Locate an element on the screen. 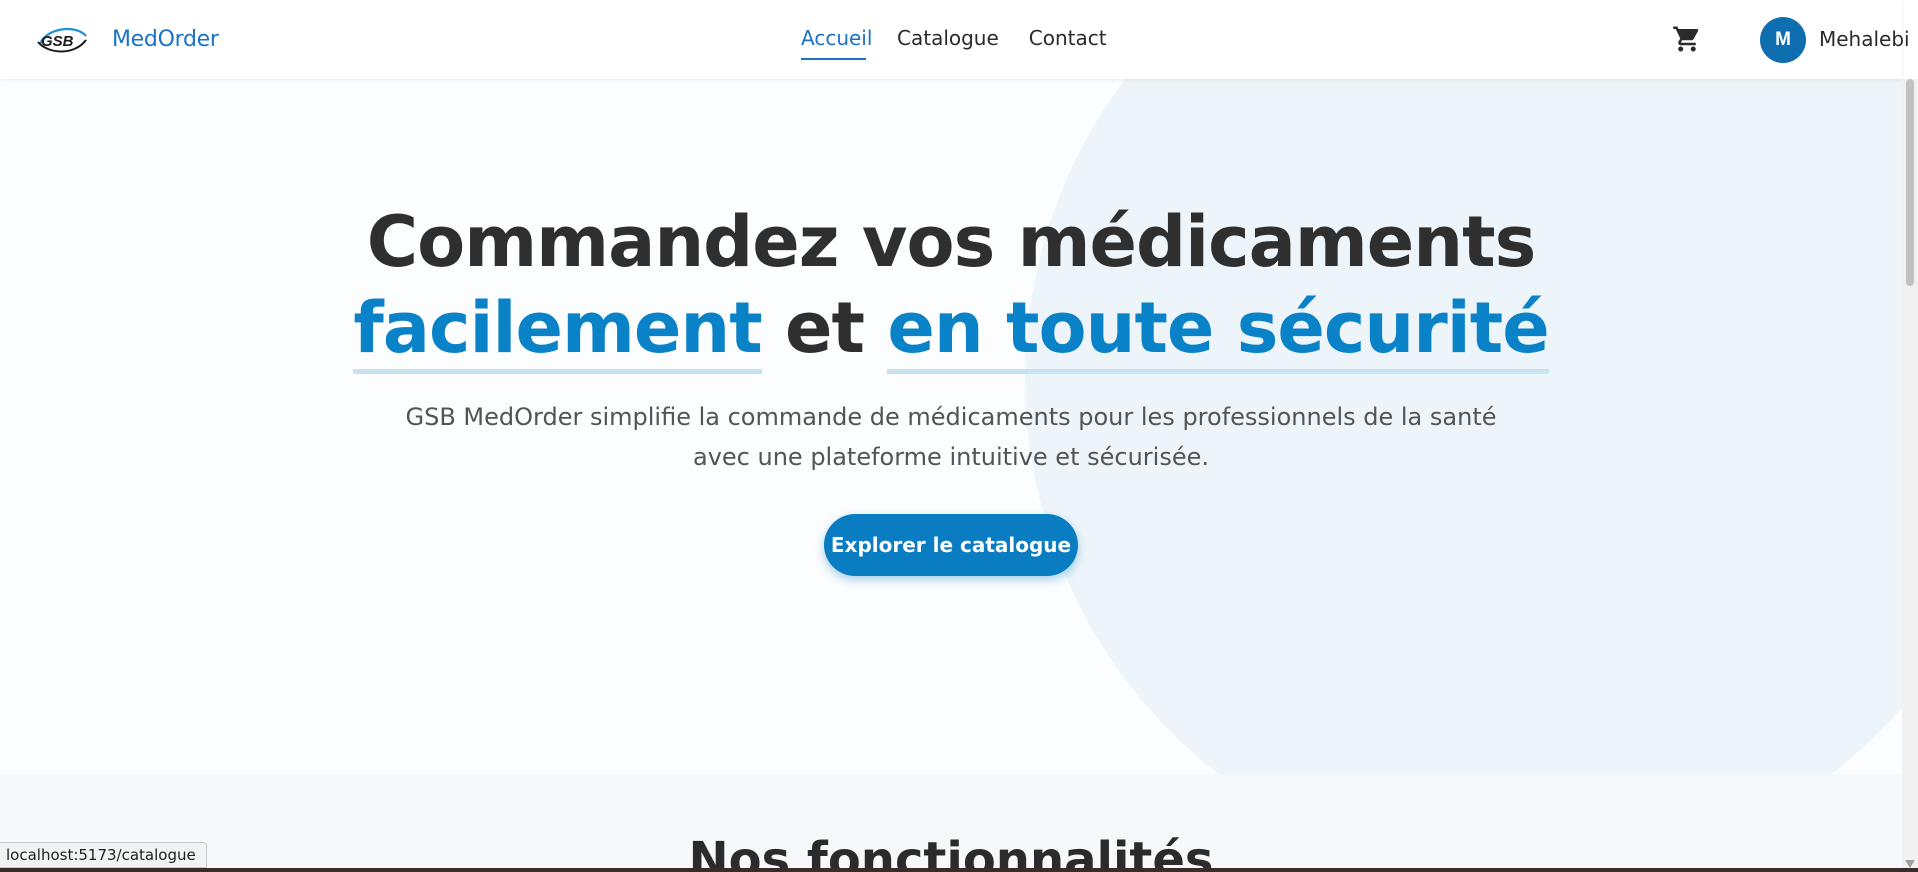 This screenshot has width=1918, height=872. scroll-down-arrow-icon is located at coordinates (1910, 864).